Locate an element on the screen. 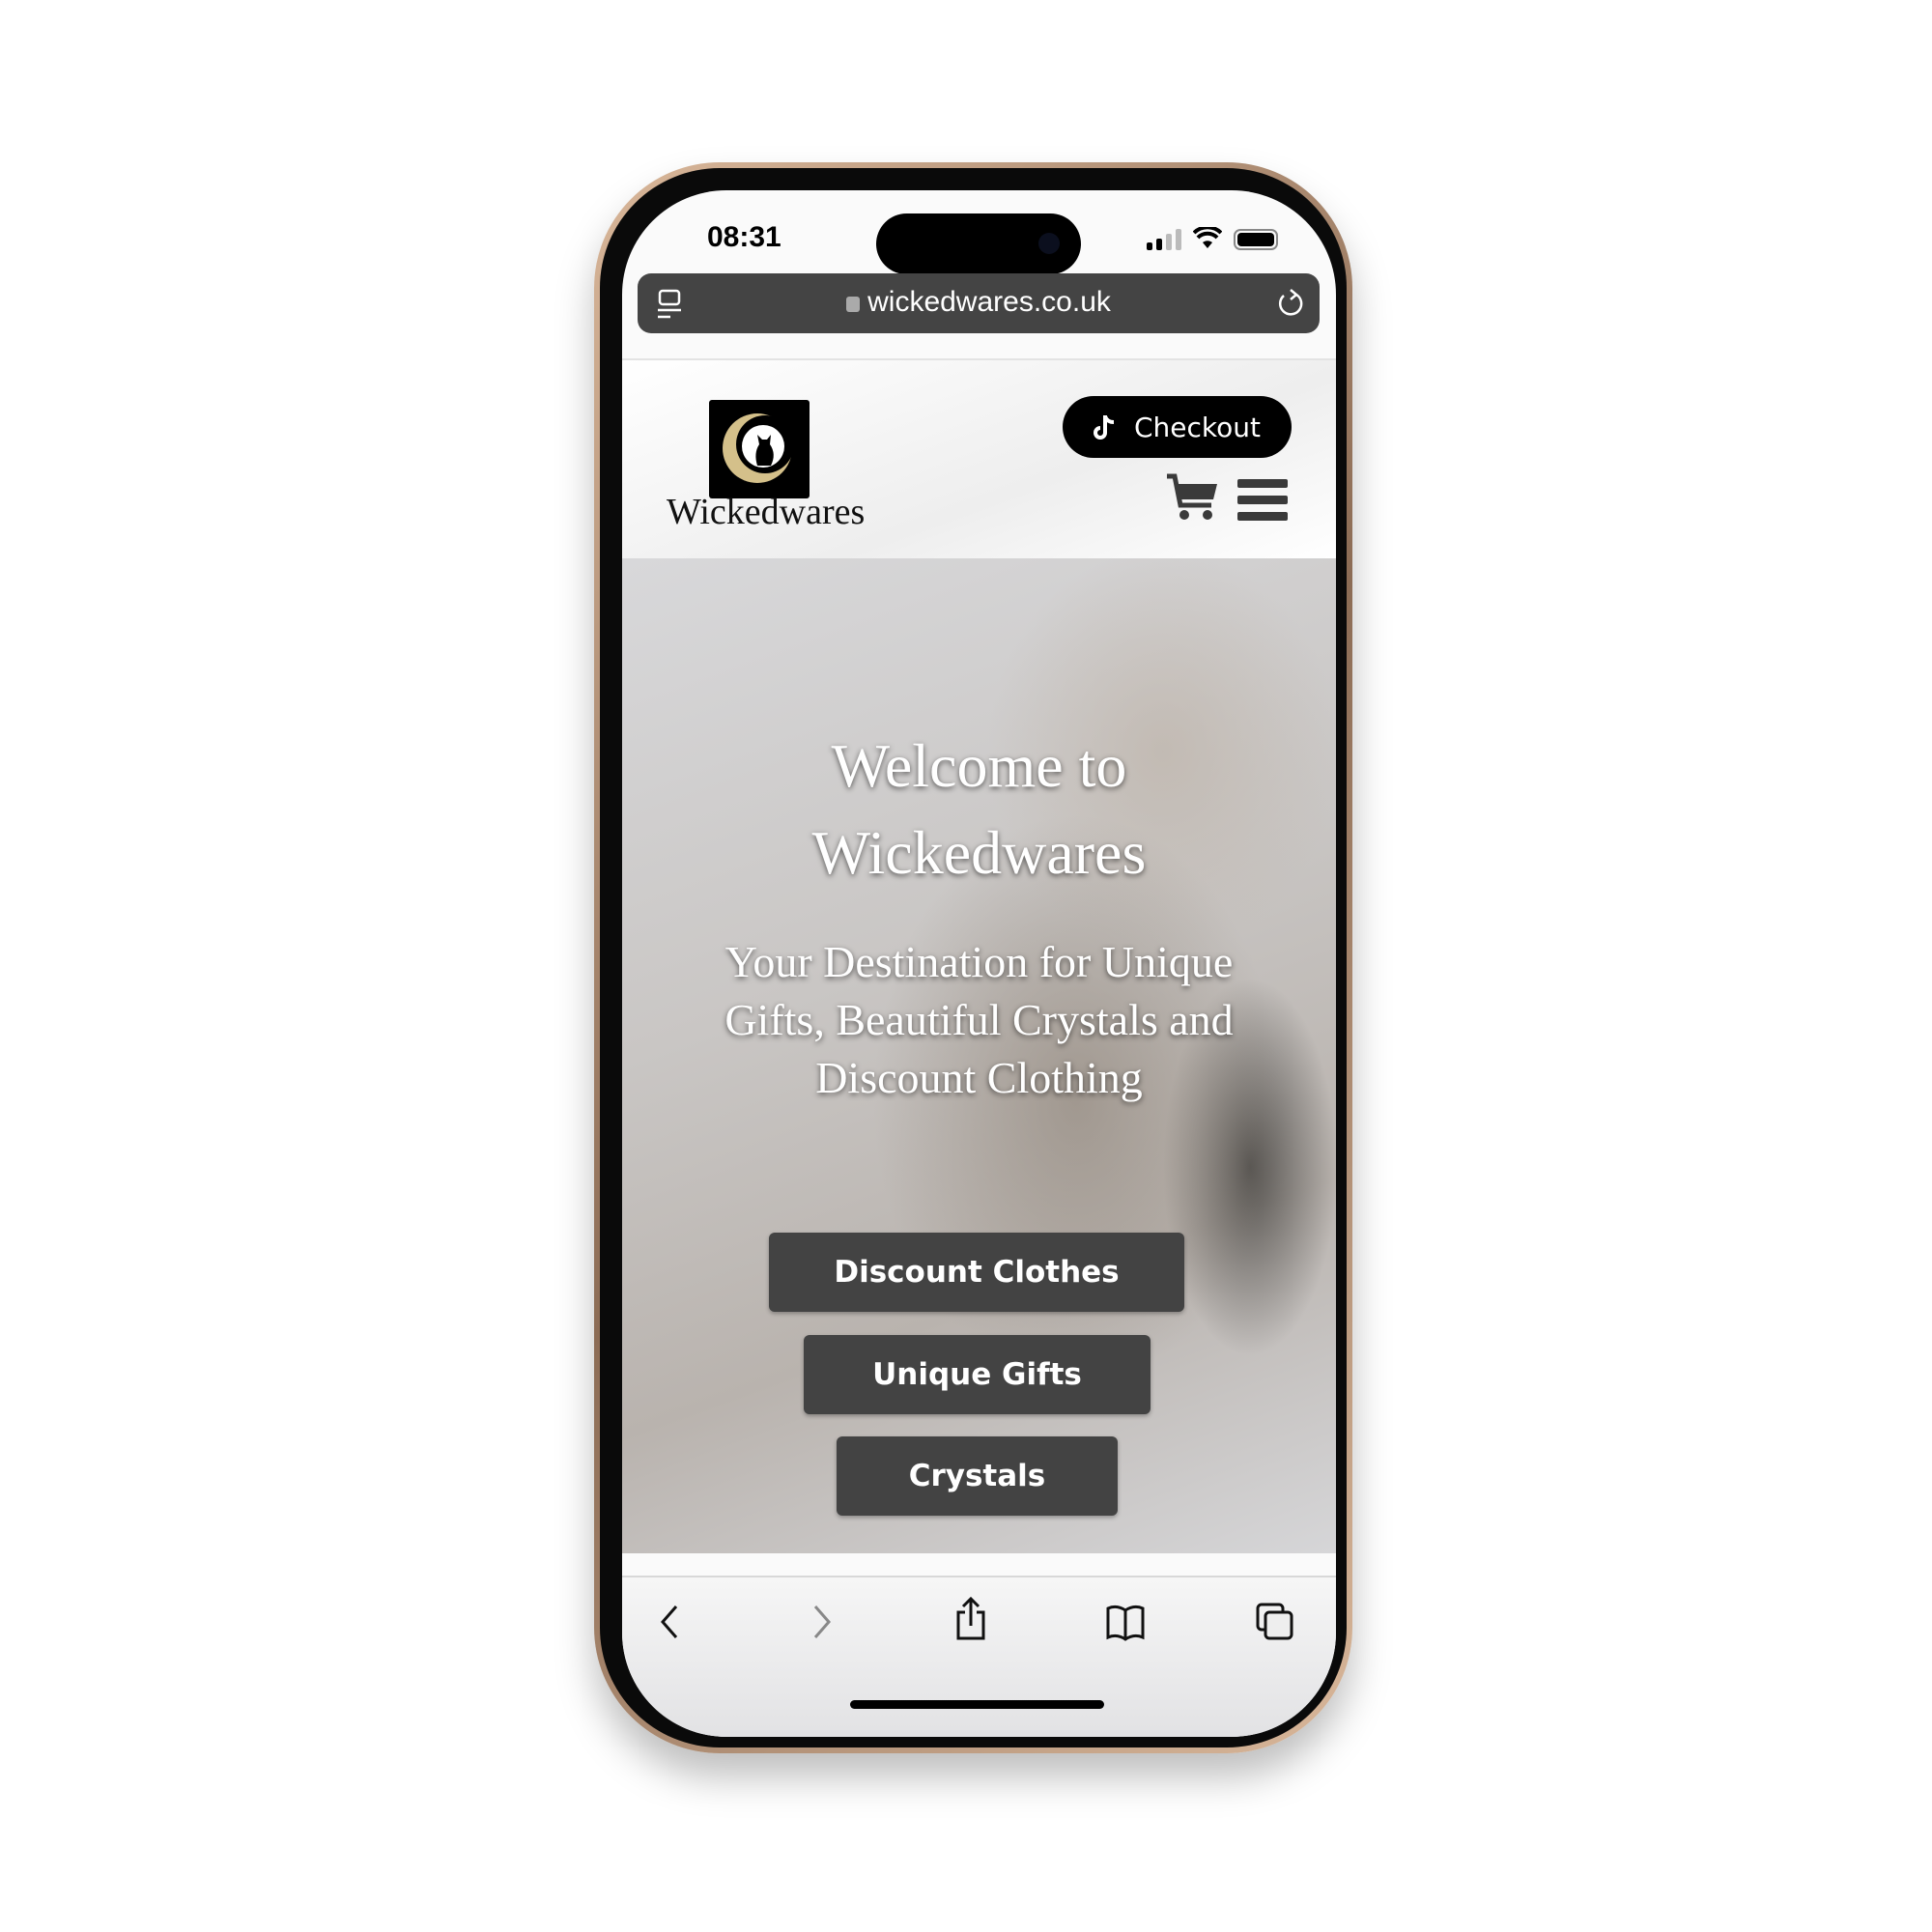  hamburger-menu-icon is located at coordinates (1262, 503).